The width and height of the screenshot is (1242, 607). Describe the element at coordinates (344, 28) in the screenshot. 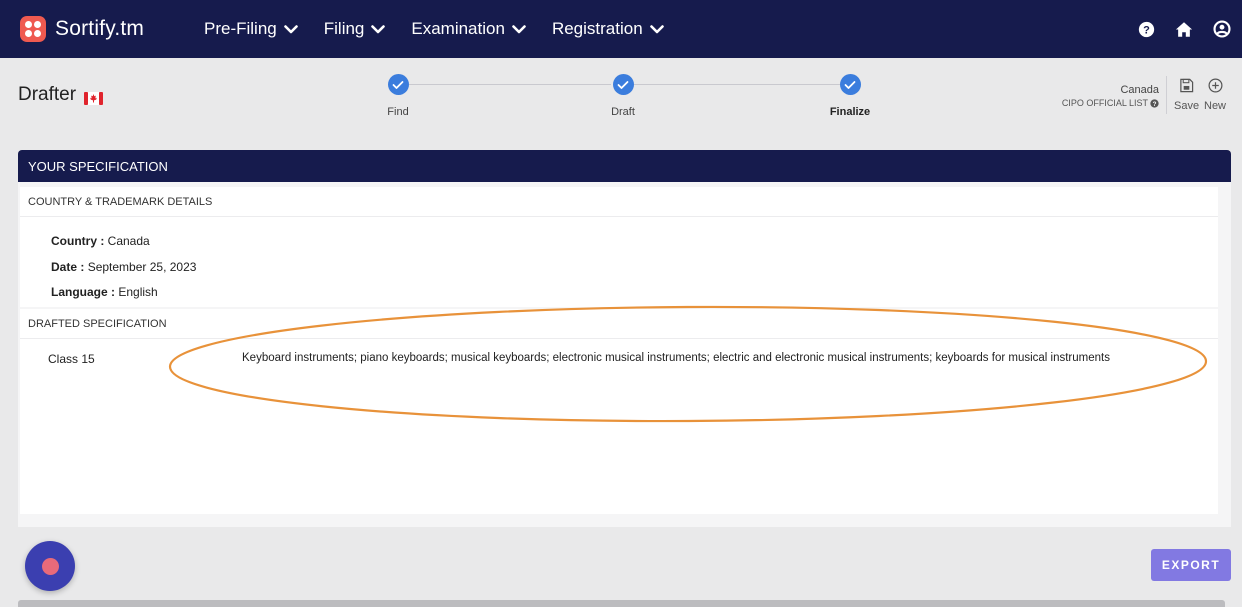

I see `nav-item-label: Filing` at that location.